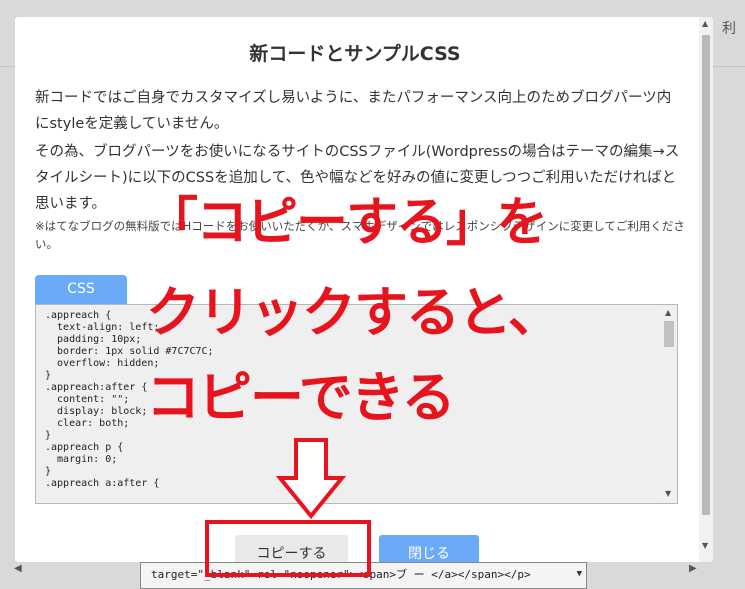 This screenshot has height=589, width=745. I want to click on code-line: }, so click(48, 471).